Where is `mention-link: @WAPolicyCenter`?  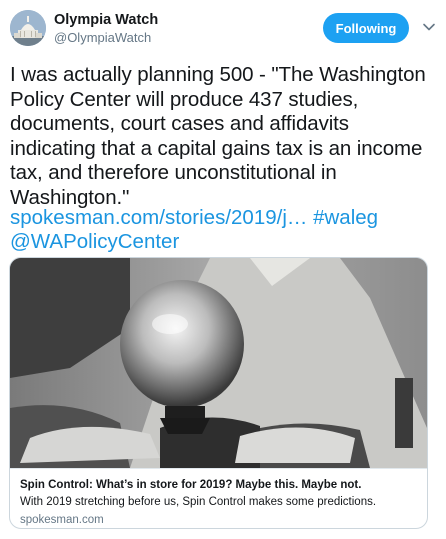
mention-link: @WAPolicyCenter is located at coordinates (94, 241).